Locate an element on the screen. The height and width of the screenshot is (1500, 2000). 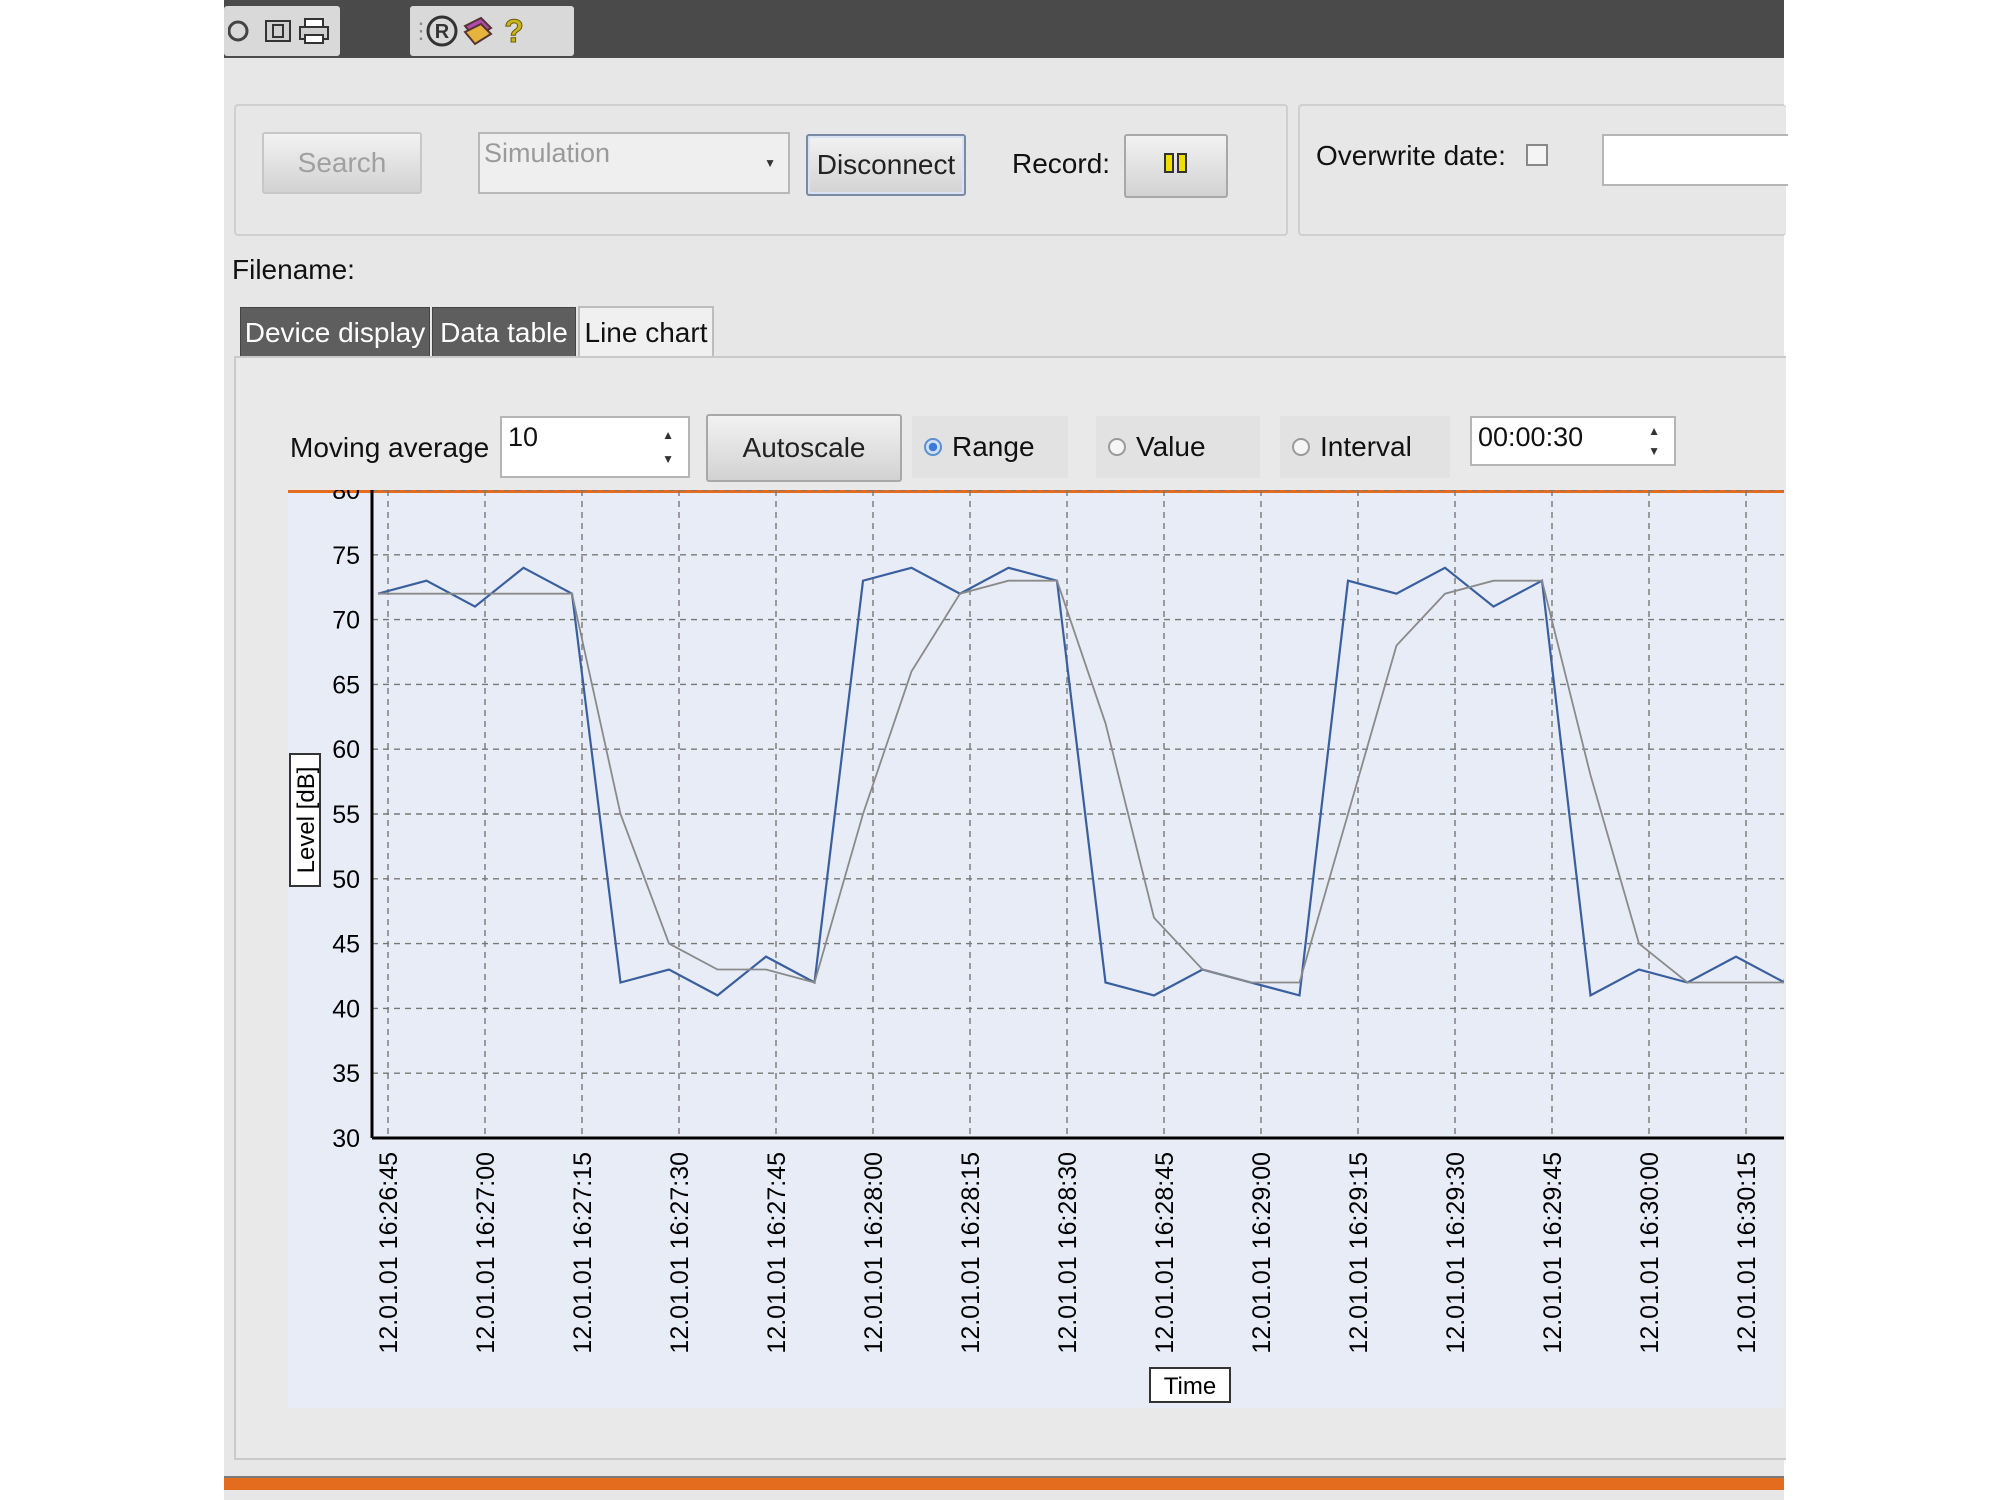
tab-line-chart: Line chart is located at coordinates (646, 332).